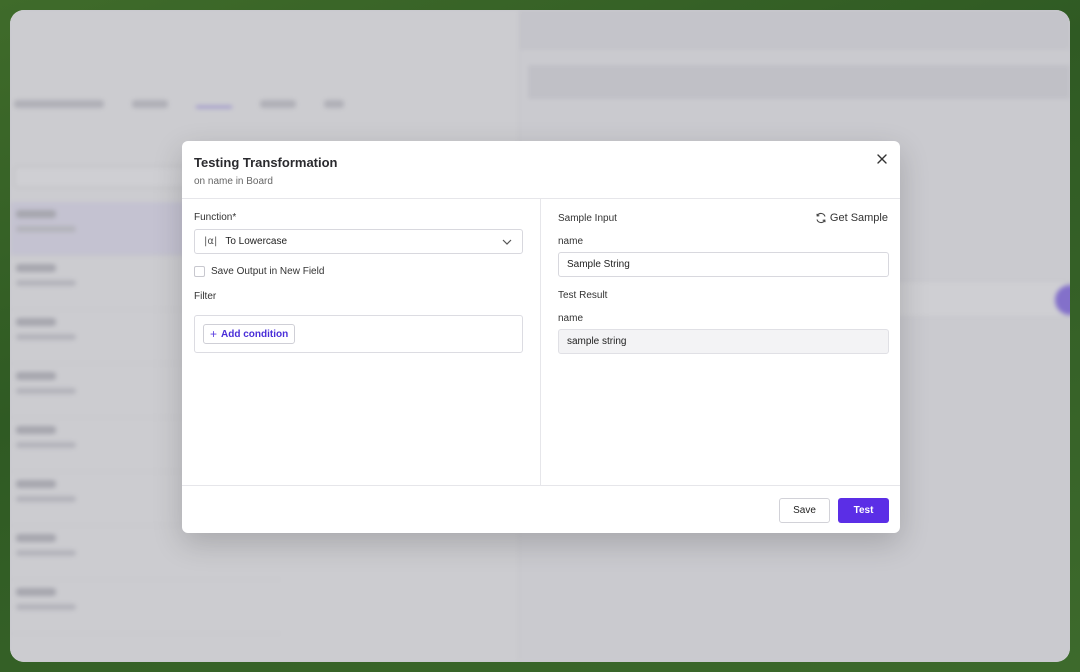 The image size is (1080, 672). I want to click on function-select-value: To Lowercase, so click(256, 241).